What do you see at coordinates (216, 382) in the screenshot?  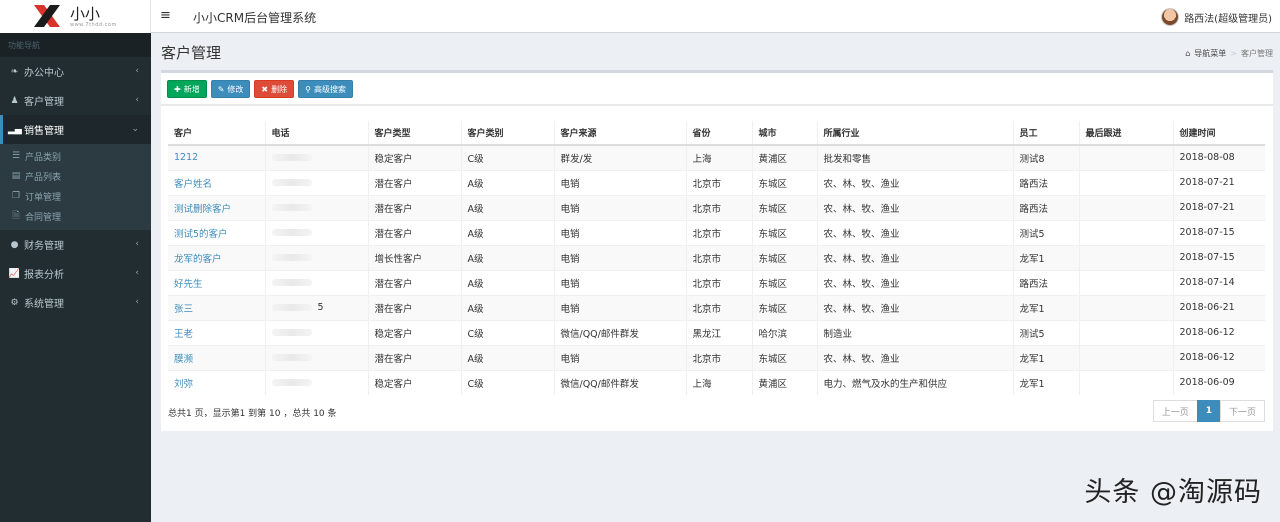 I see `table-cell: 刘弥` at bounding box center [216, 382].